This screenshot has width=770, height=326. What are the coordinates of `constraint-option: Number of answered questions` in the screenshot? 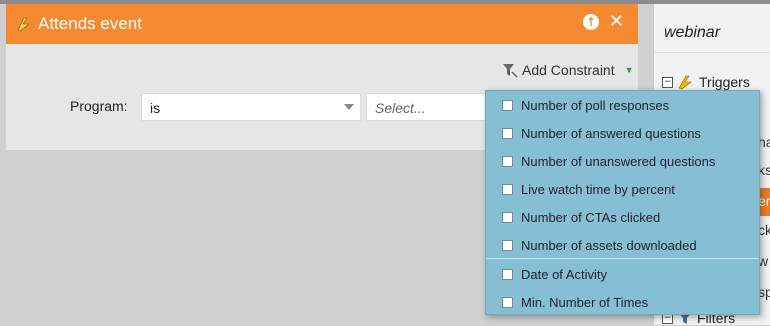 It's located at (601, 133).